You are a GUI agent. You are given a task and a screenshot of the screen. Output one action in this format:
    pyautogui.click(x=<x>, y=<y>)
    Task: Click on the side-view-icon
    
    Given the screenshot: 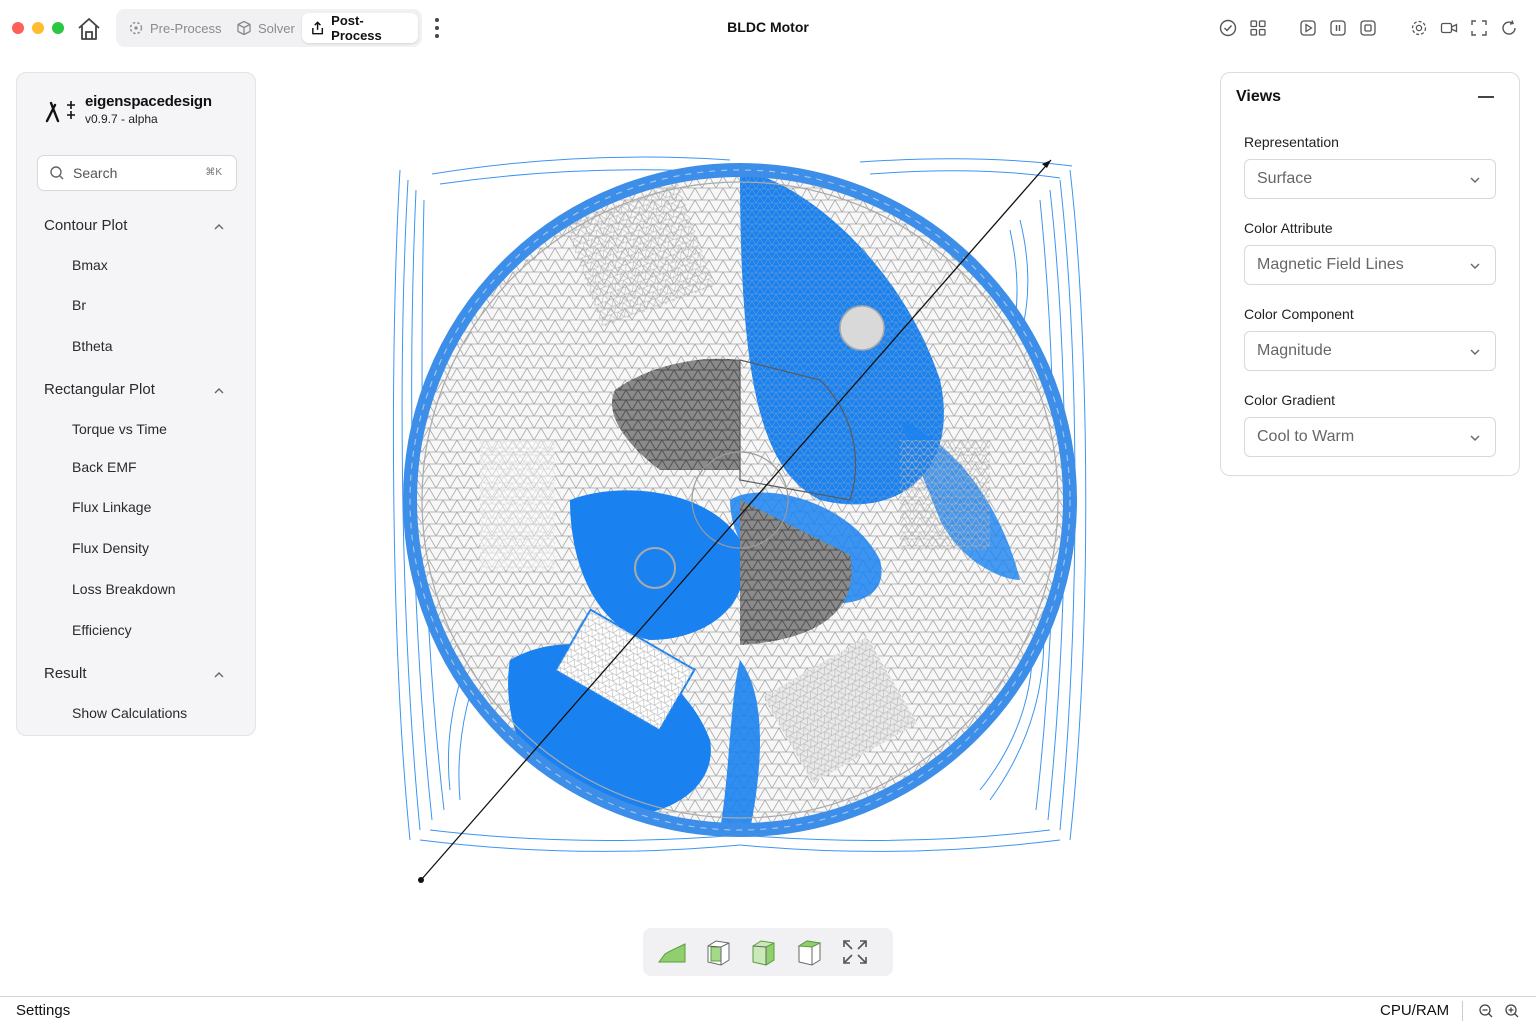 What is the action you would take?
    pyautogui.click(x=763, y=952)
    